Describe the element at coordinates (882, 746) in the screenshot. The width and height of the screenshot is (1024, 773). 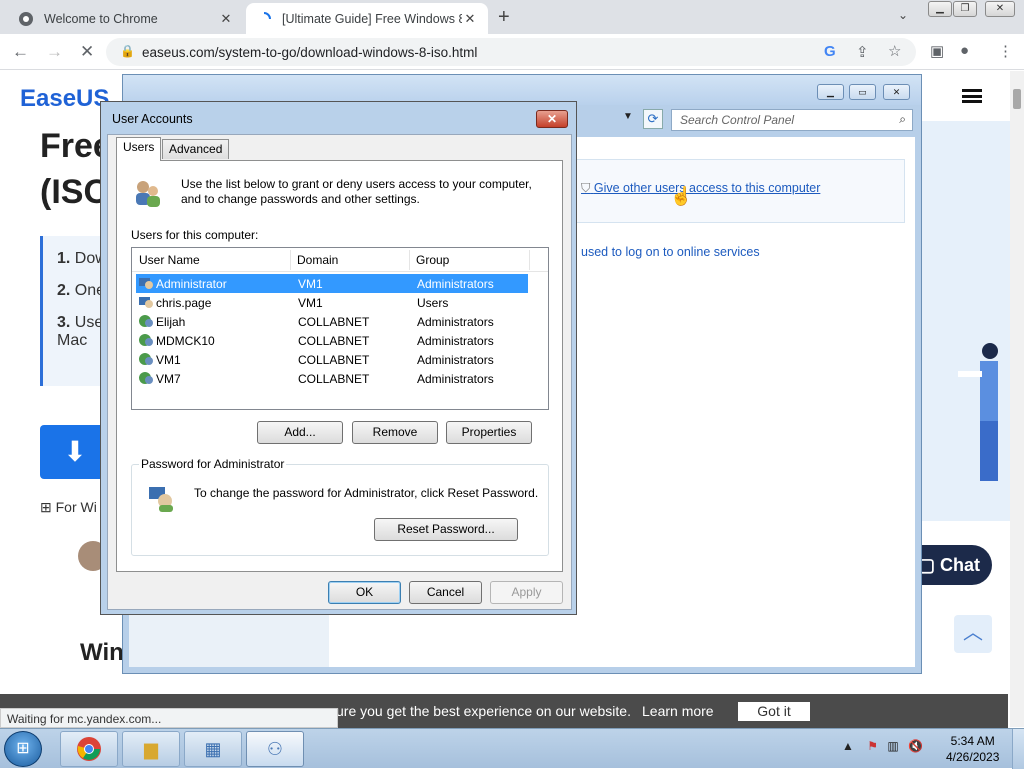
I see `system-tray: ▲ ⚑ ▥ 🔇` at that location.